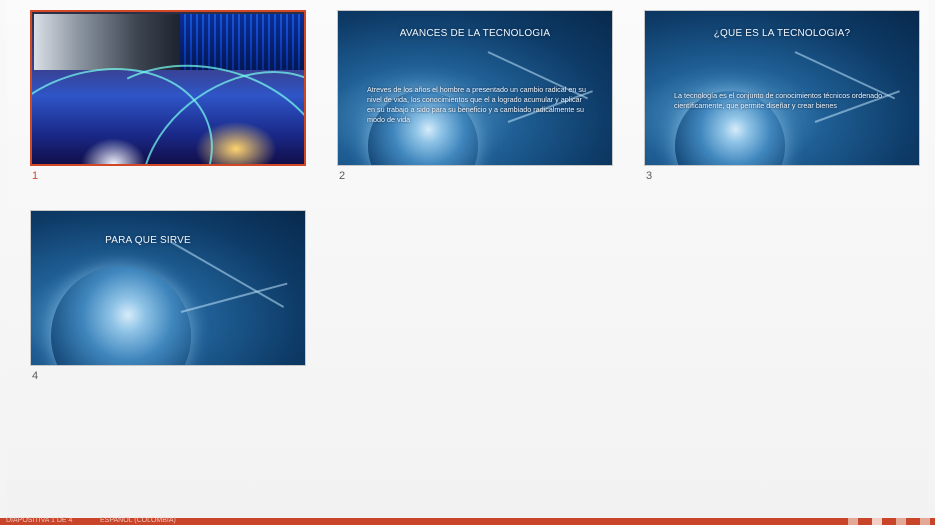 This screenshot has width=935, height=525. I want to click on slide-number: 1, so click(35, 176).